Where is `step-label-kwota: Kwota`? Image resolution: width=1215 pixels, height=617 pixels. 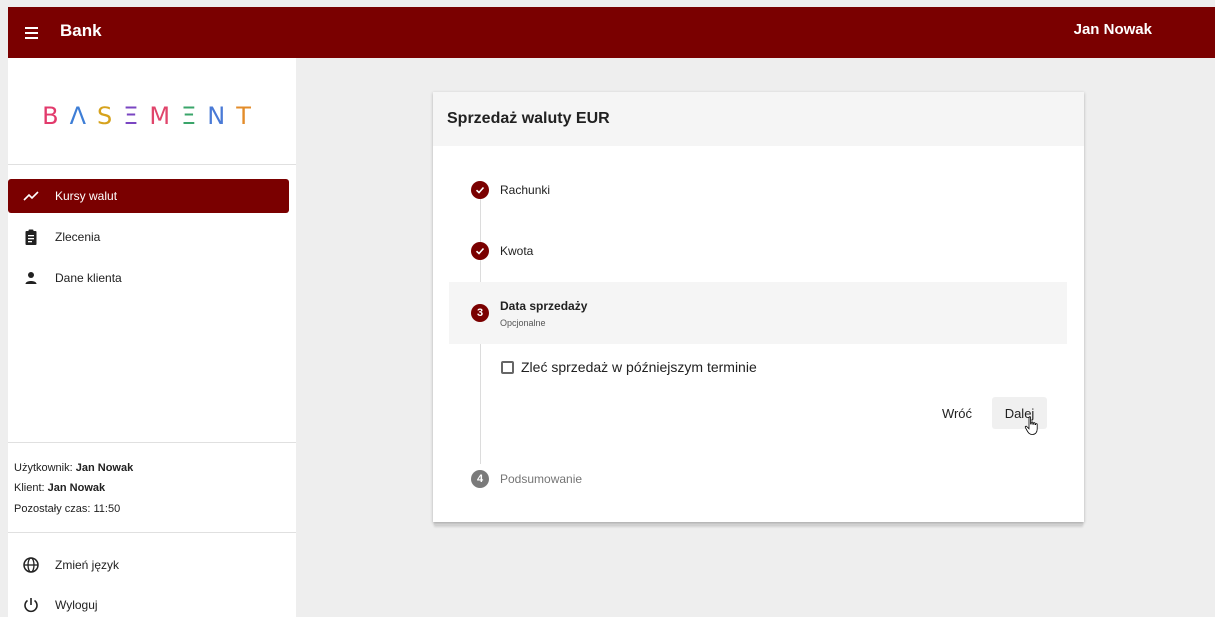
step-label-kwota: Kwota is located at coordinates (516, 251).